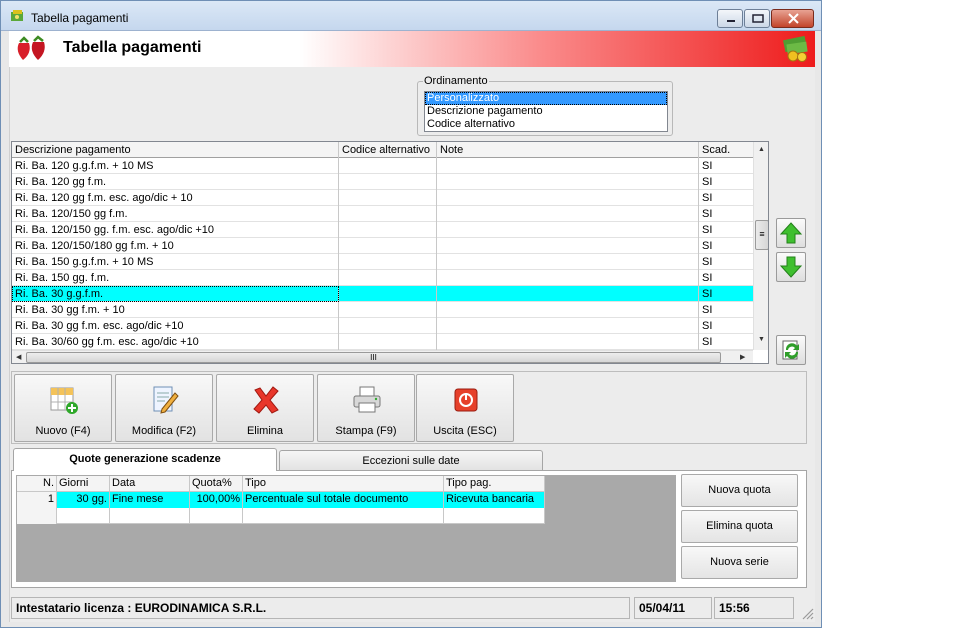 This screenshot has width=960, height=628. I want to click on minimize-button, so click(730, 18).